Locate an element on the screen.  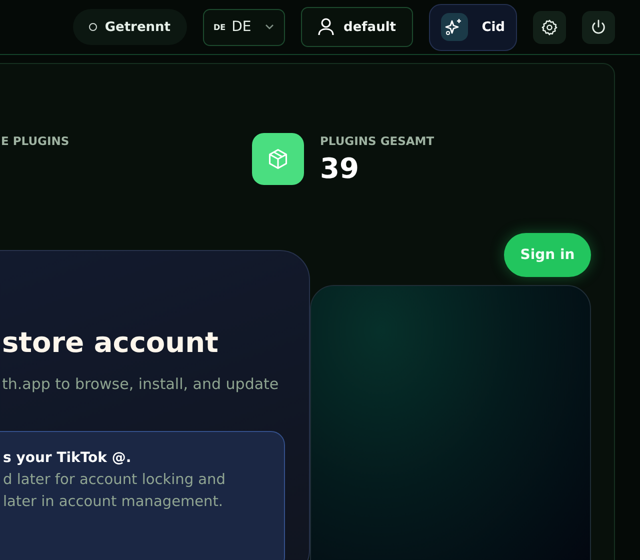
notice-title: s your TikTok @. is located at coordinates (67, 458).